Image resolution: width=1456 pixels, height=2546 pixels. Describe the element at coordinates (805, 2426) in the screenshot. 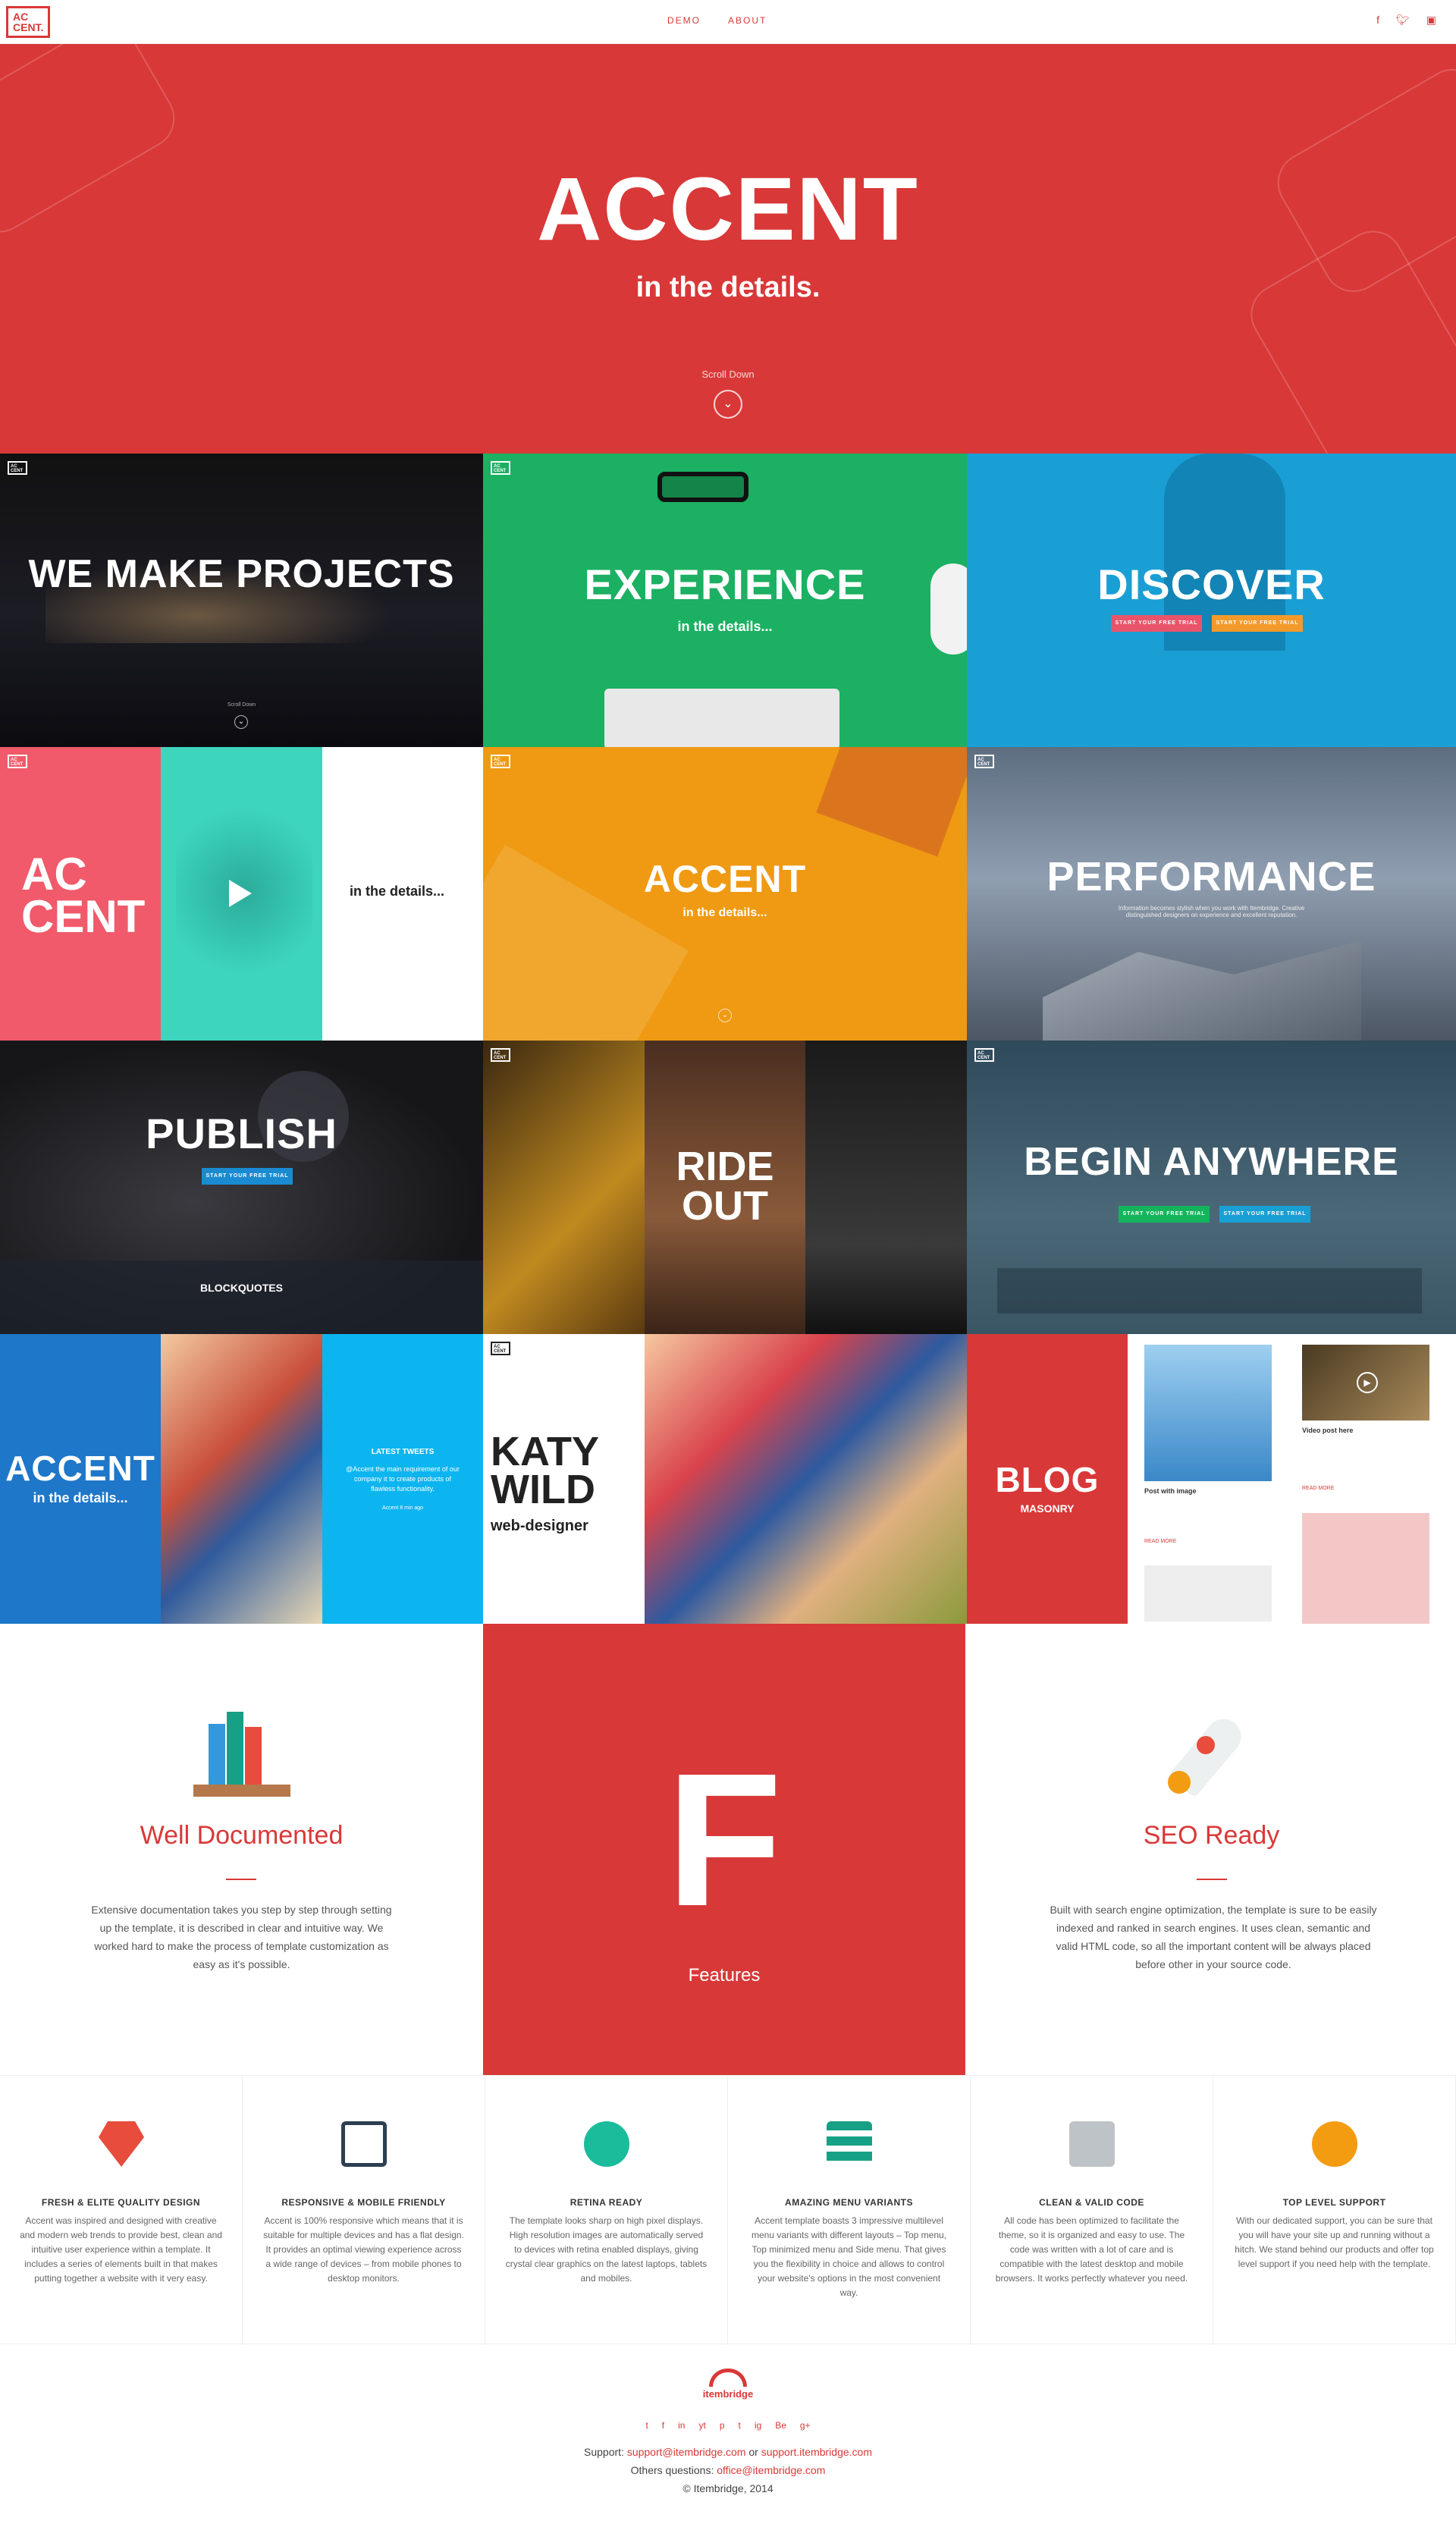

I see `google-plus-icon: g+` at that location.